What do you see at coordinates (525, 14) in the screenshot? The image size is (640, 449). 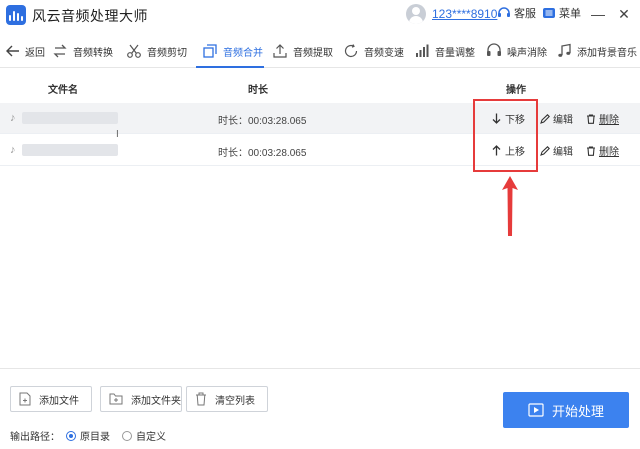 I see `customer-service-label: 客服` at bounding box center [525, 14].